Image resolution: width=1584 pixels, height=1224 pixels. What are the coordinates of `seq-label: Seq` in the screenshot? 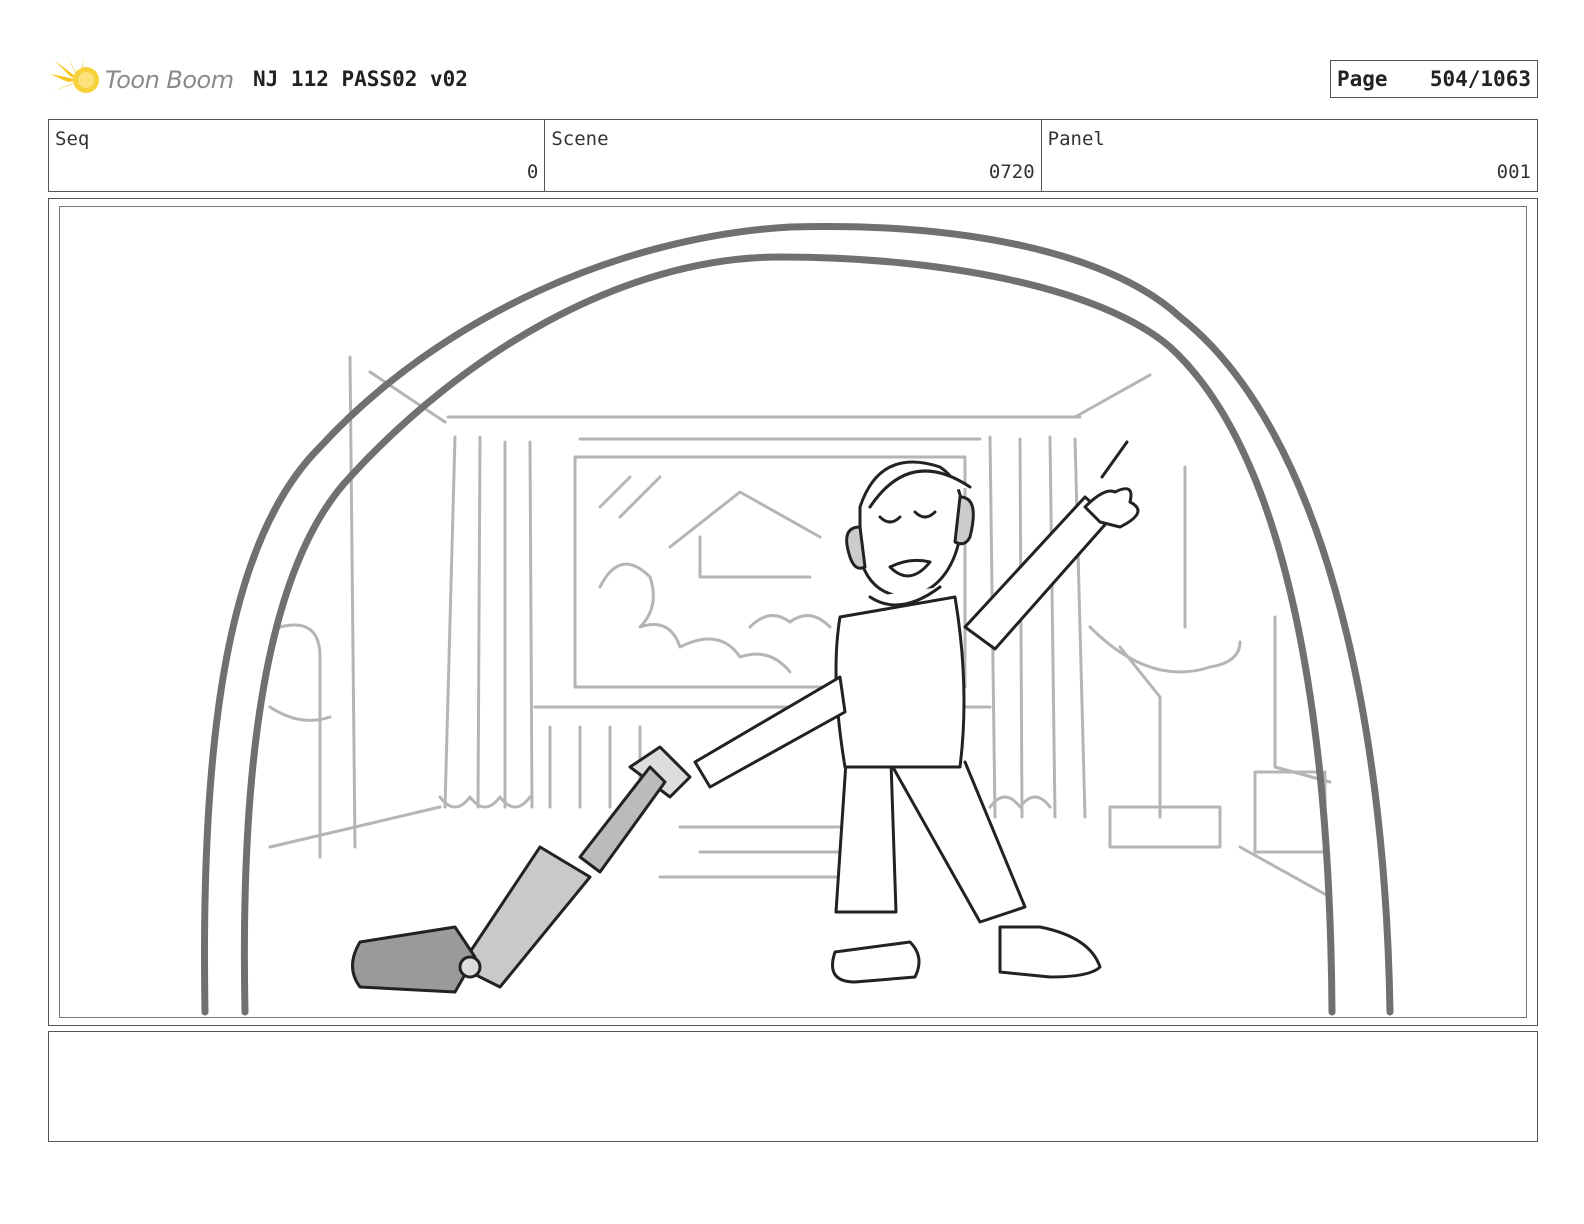 It's located at (72, 139).